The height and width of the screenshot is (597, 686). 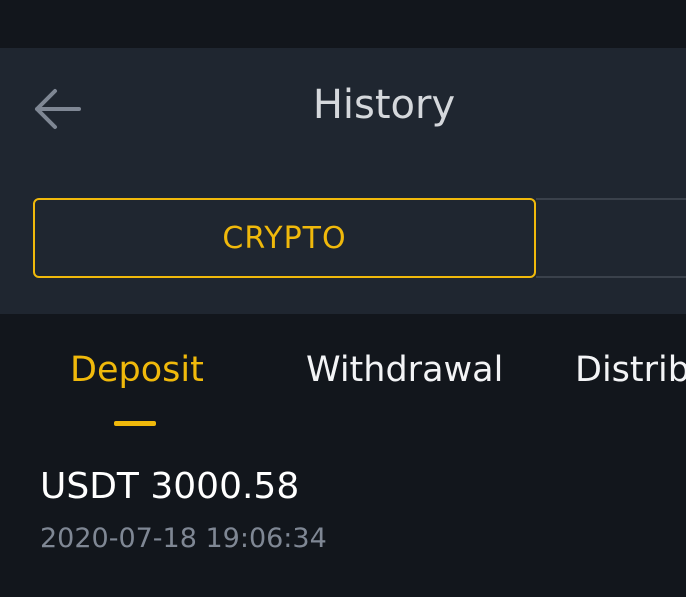 What do you see at coordinates (630, 370) in the screenshot?
I see `tab-distribution: Distrib` at bounding box center [630, 370].